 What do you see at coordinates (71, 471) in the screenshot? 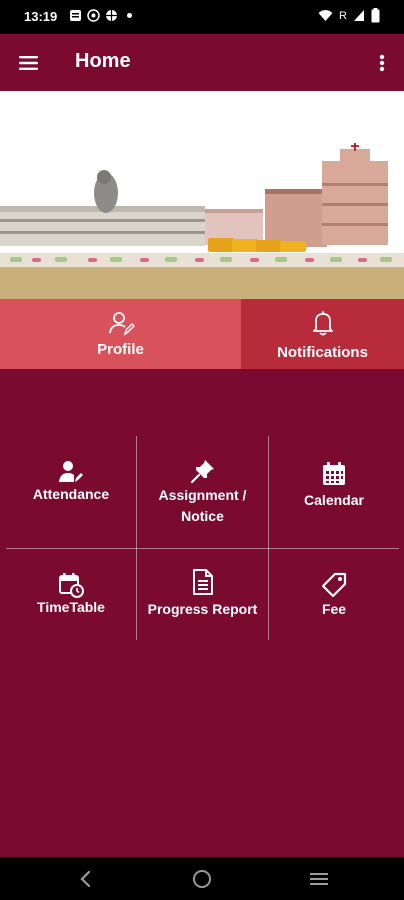
I see `user-edit-icon` at bounding box center [71, 471].